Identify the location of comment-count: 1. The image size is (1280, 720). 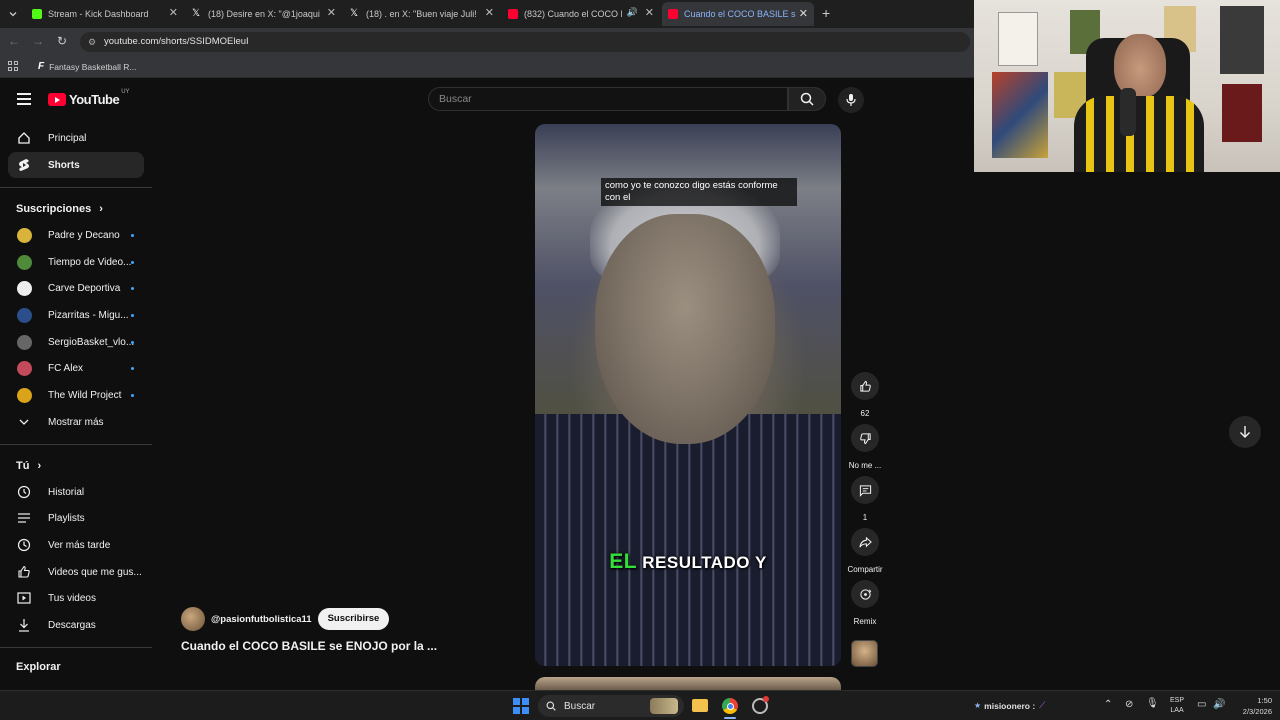
(865, 517).